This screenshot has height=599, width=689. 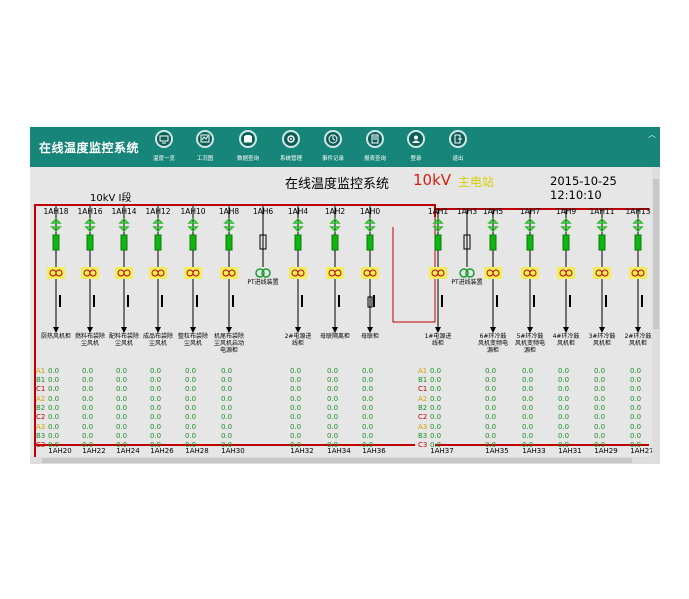 What do you see at coordinates (90, 211) in the screenshot?
I see `feeder-code: 1AH16` at bounding box center [90, 211].